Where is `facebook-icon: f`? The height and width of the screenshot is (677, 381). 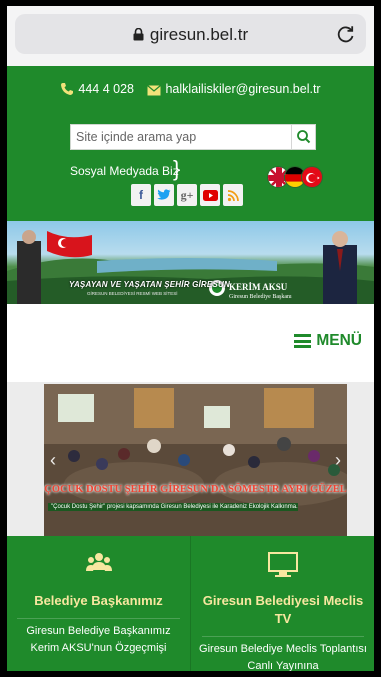
facebook-icon: f is located at coordinates (141, 195).